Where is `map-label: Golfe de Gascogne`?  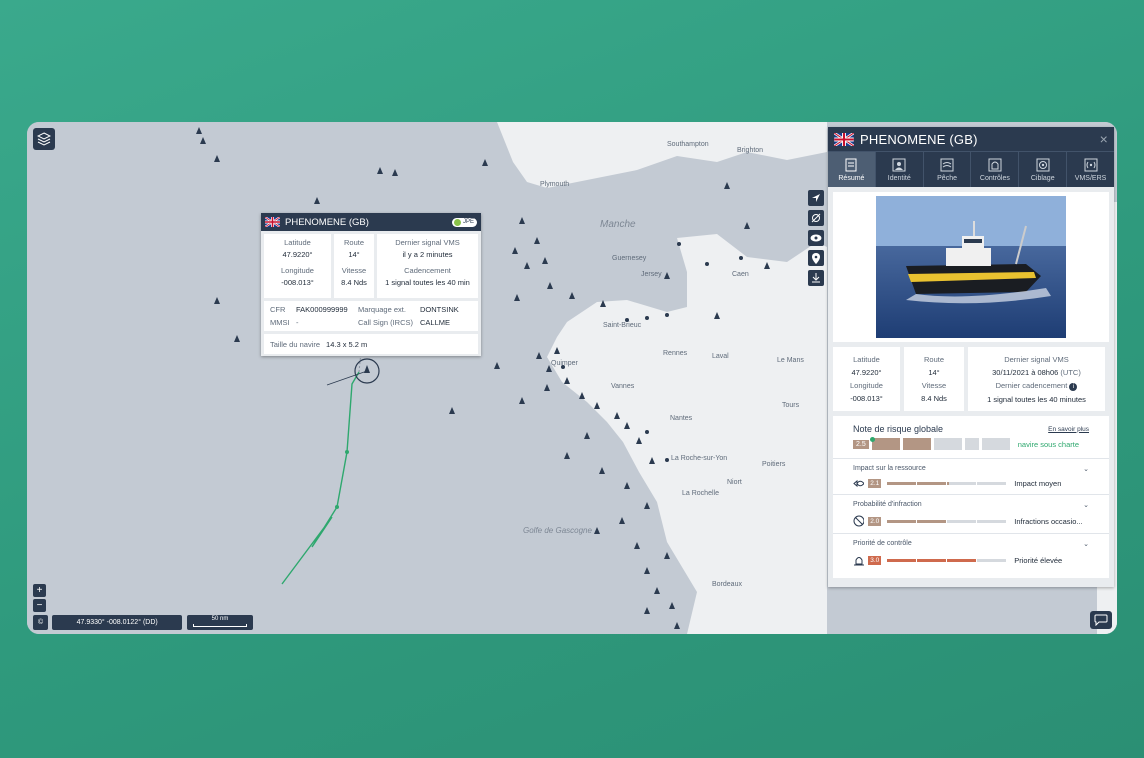 map-label: Golfe de Gascogne is located at coordinates (557, 530).